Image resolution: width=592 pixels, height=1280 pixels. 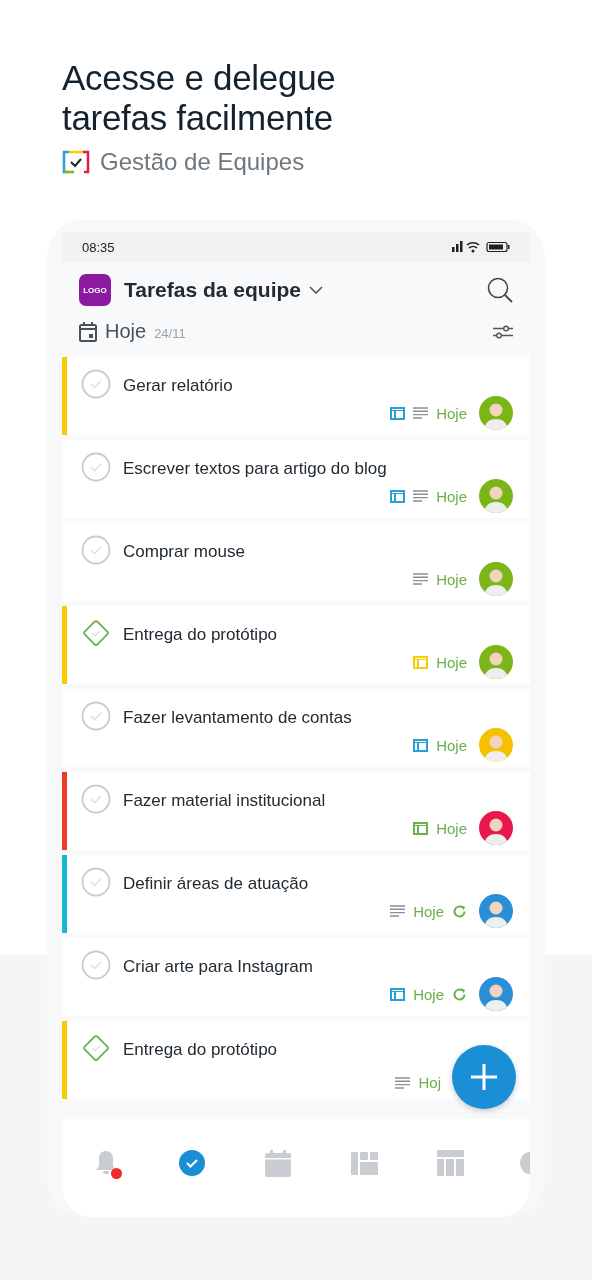 I want to click on chevron-down-icon, so click(x=316, y=290).